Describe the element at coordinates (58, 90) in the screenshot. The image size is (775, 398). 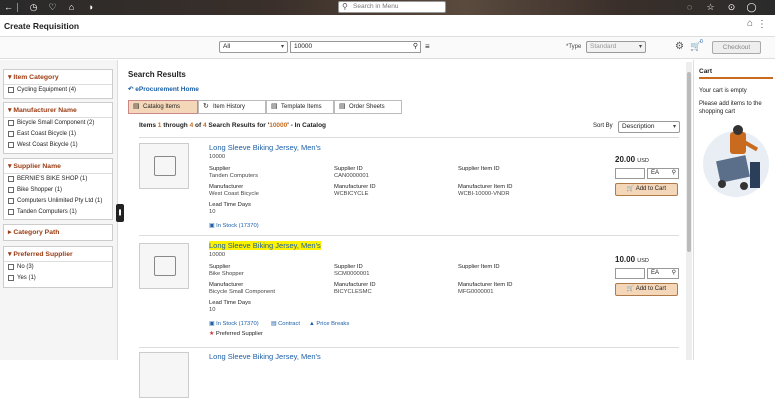
I see `facet-option: Cycling Equipment (4)` at that location.